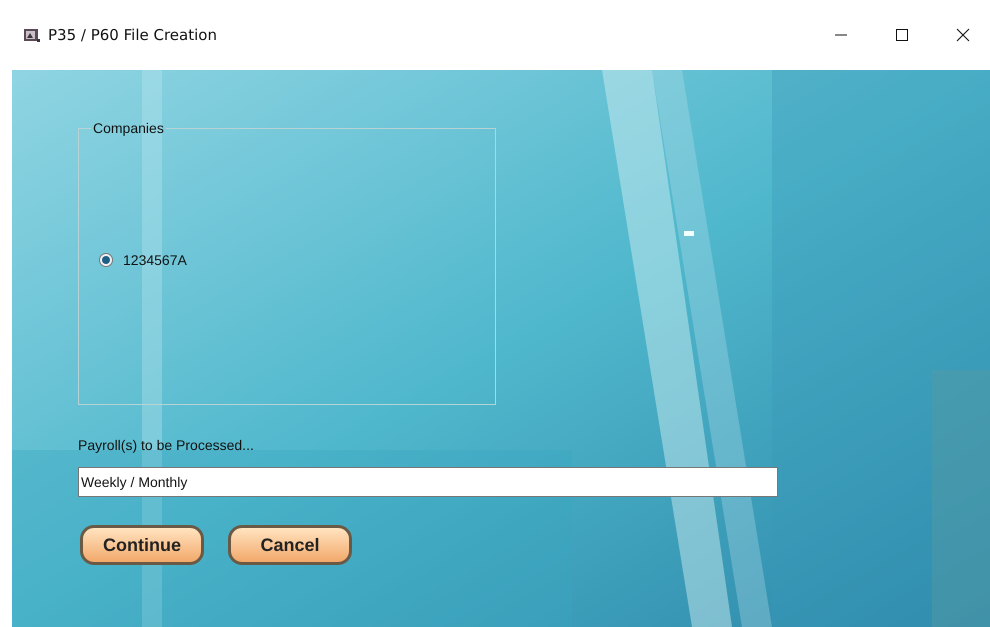  Describe the element at coordinates (963, 35) in the screenshot. I see `close-icon` at that location.